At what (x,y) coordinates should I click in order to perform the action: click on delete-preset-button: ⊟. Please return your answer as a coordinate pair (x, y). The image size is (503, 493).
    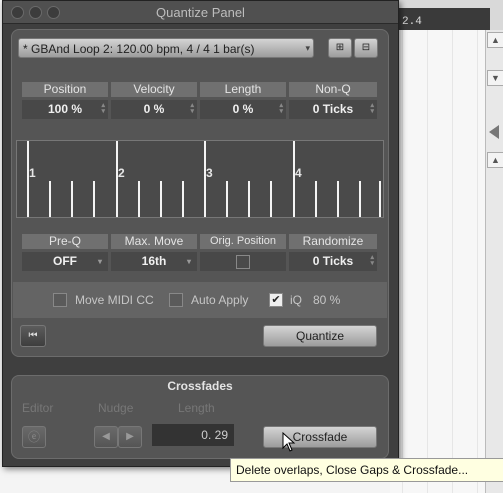
    Looking at the image, I should click on (366, 48).